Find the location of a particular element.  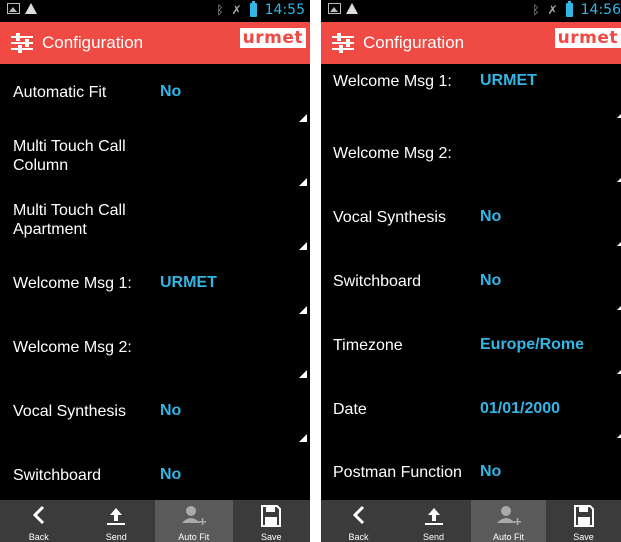

setting-label: Welcome Msg 2: is located at coordinates (392, 153).